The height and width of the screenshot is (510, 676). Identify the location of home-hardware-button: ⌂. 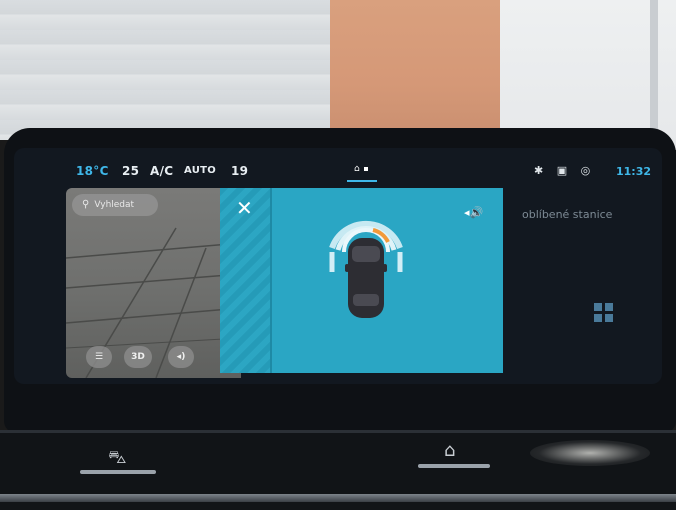
(449, 450).